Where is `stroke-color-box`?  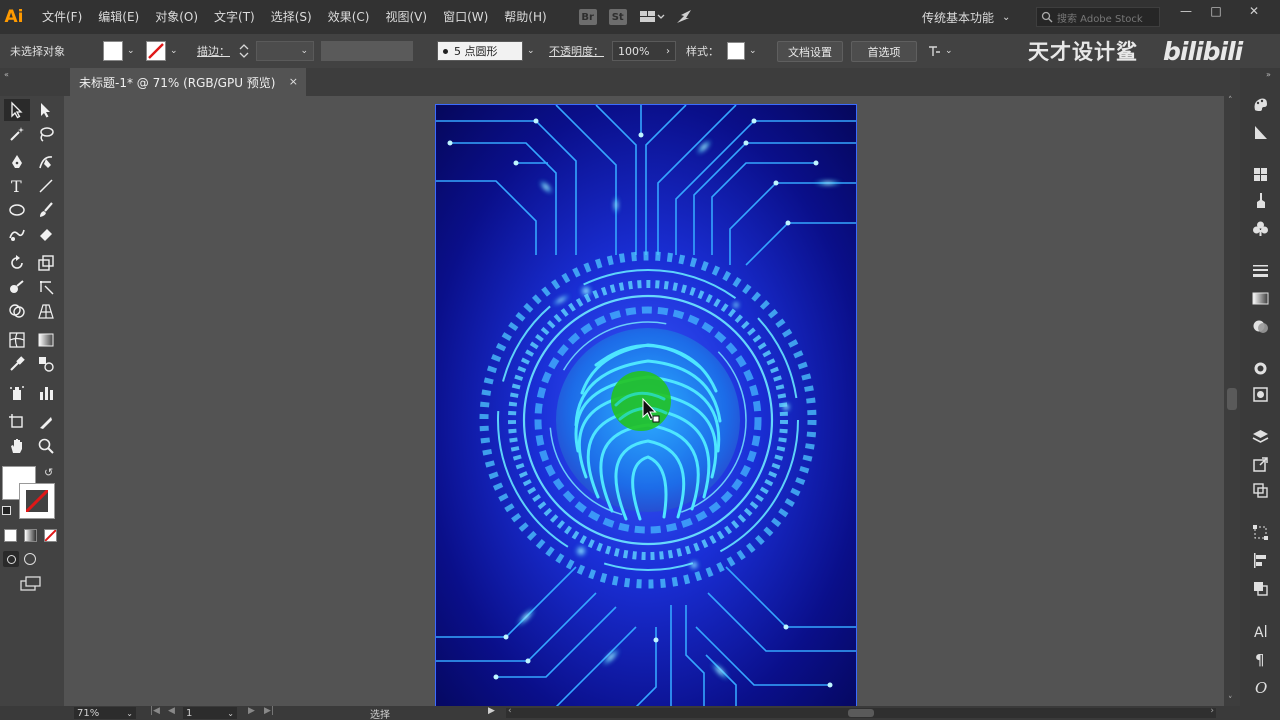 stroke-color-box is located at coordinates (37, 501).